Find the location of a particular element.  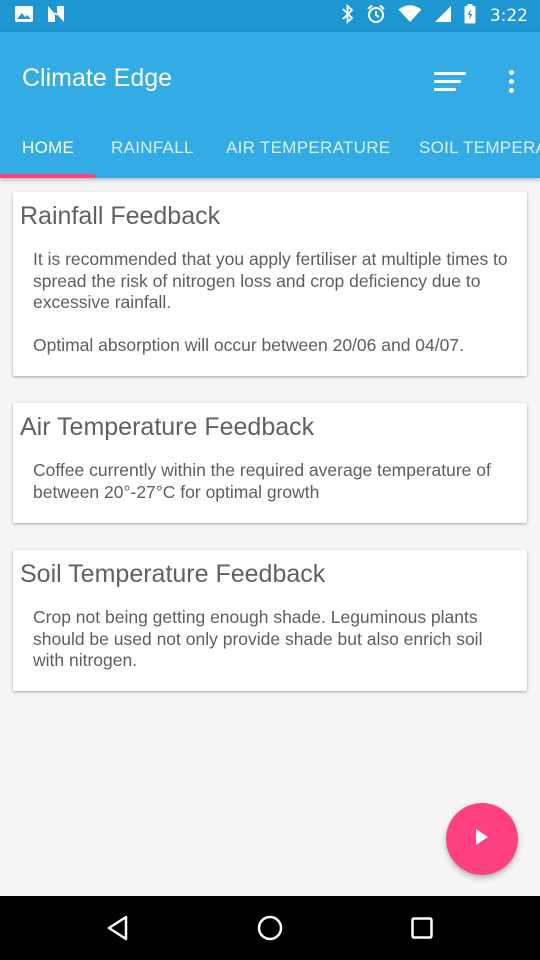

home-icon is located at coordinates (270, 928).